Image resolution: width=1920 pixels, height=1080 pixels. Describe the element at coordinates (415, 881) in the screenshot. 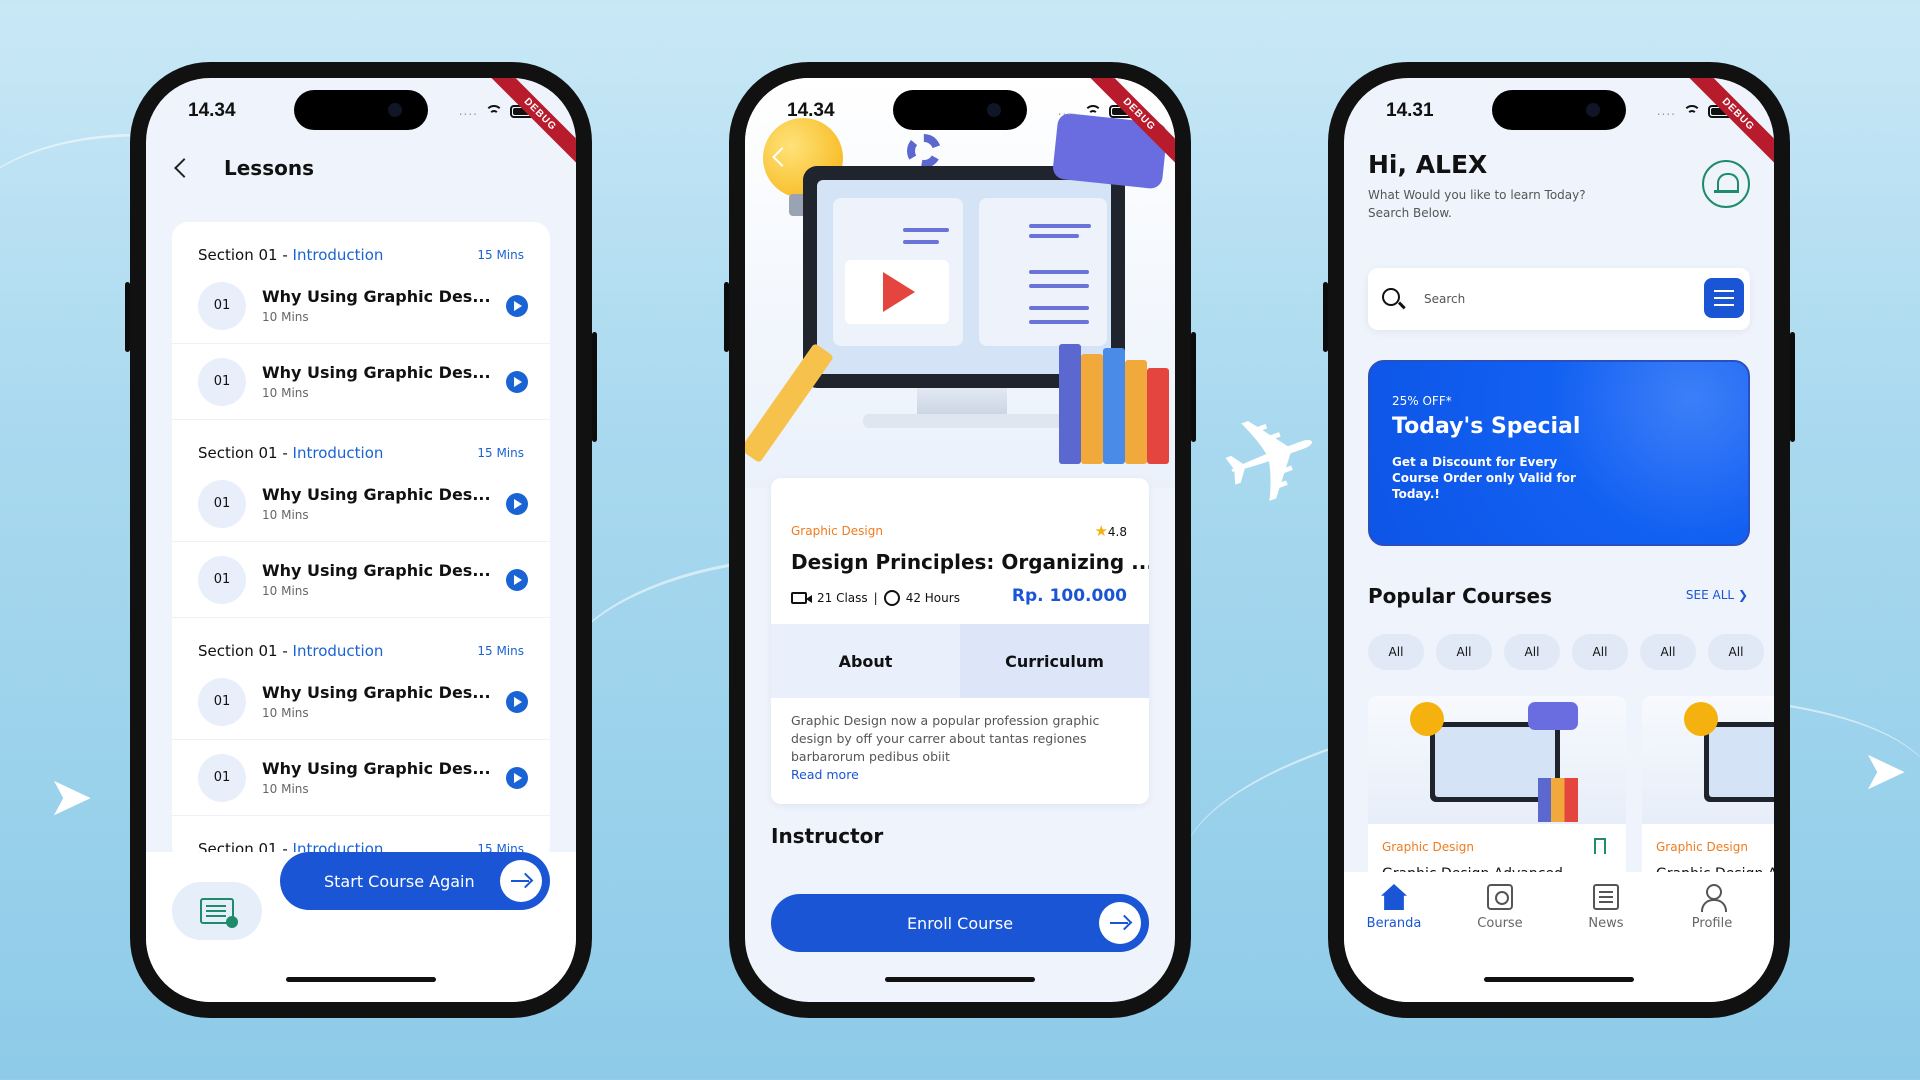

I see `start-course-again-button: Start Course Again` at that location.